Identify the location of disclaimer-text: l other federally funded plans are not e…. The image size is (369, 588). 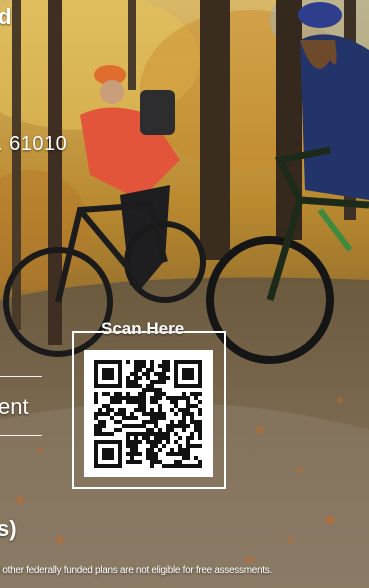
(136, 570).